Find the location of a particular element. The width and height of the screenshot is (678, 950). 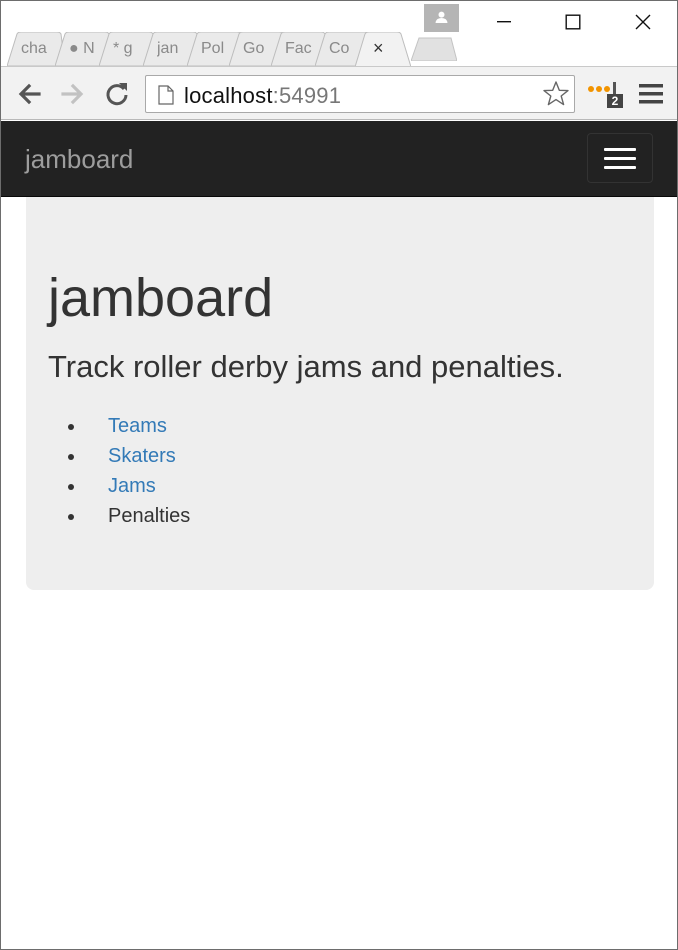

tab-active: × is located at coordinates (383, 49).